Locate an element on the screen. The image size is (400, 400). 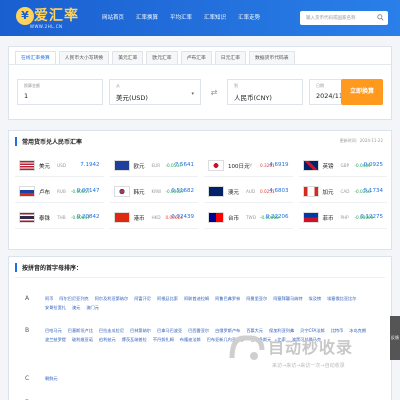
nav-convert: 汇率换算 is located at coordinates (147, 18).